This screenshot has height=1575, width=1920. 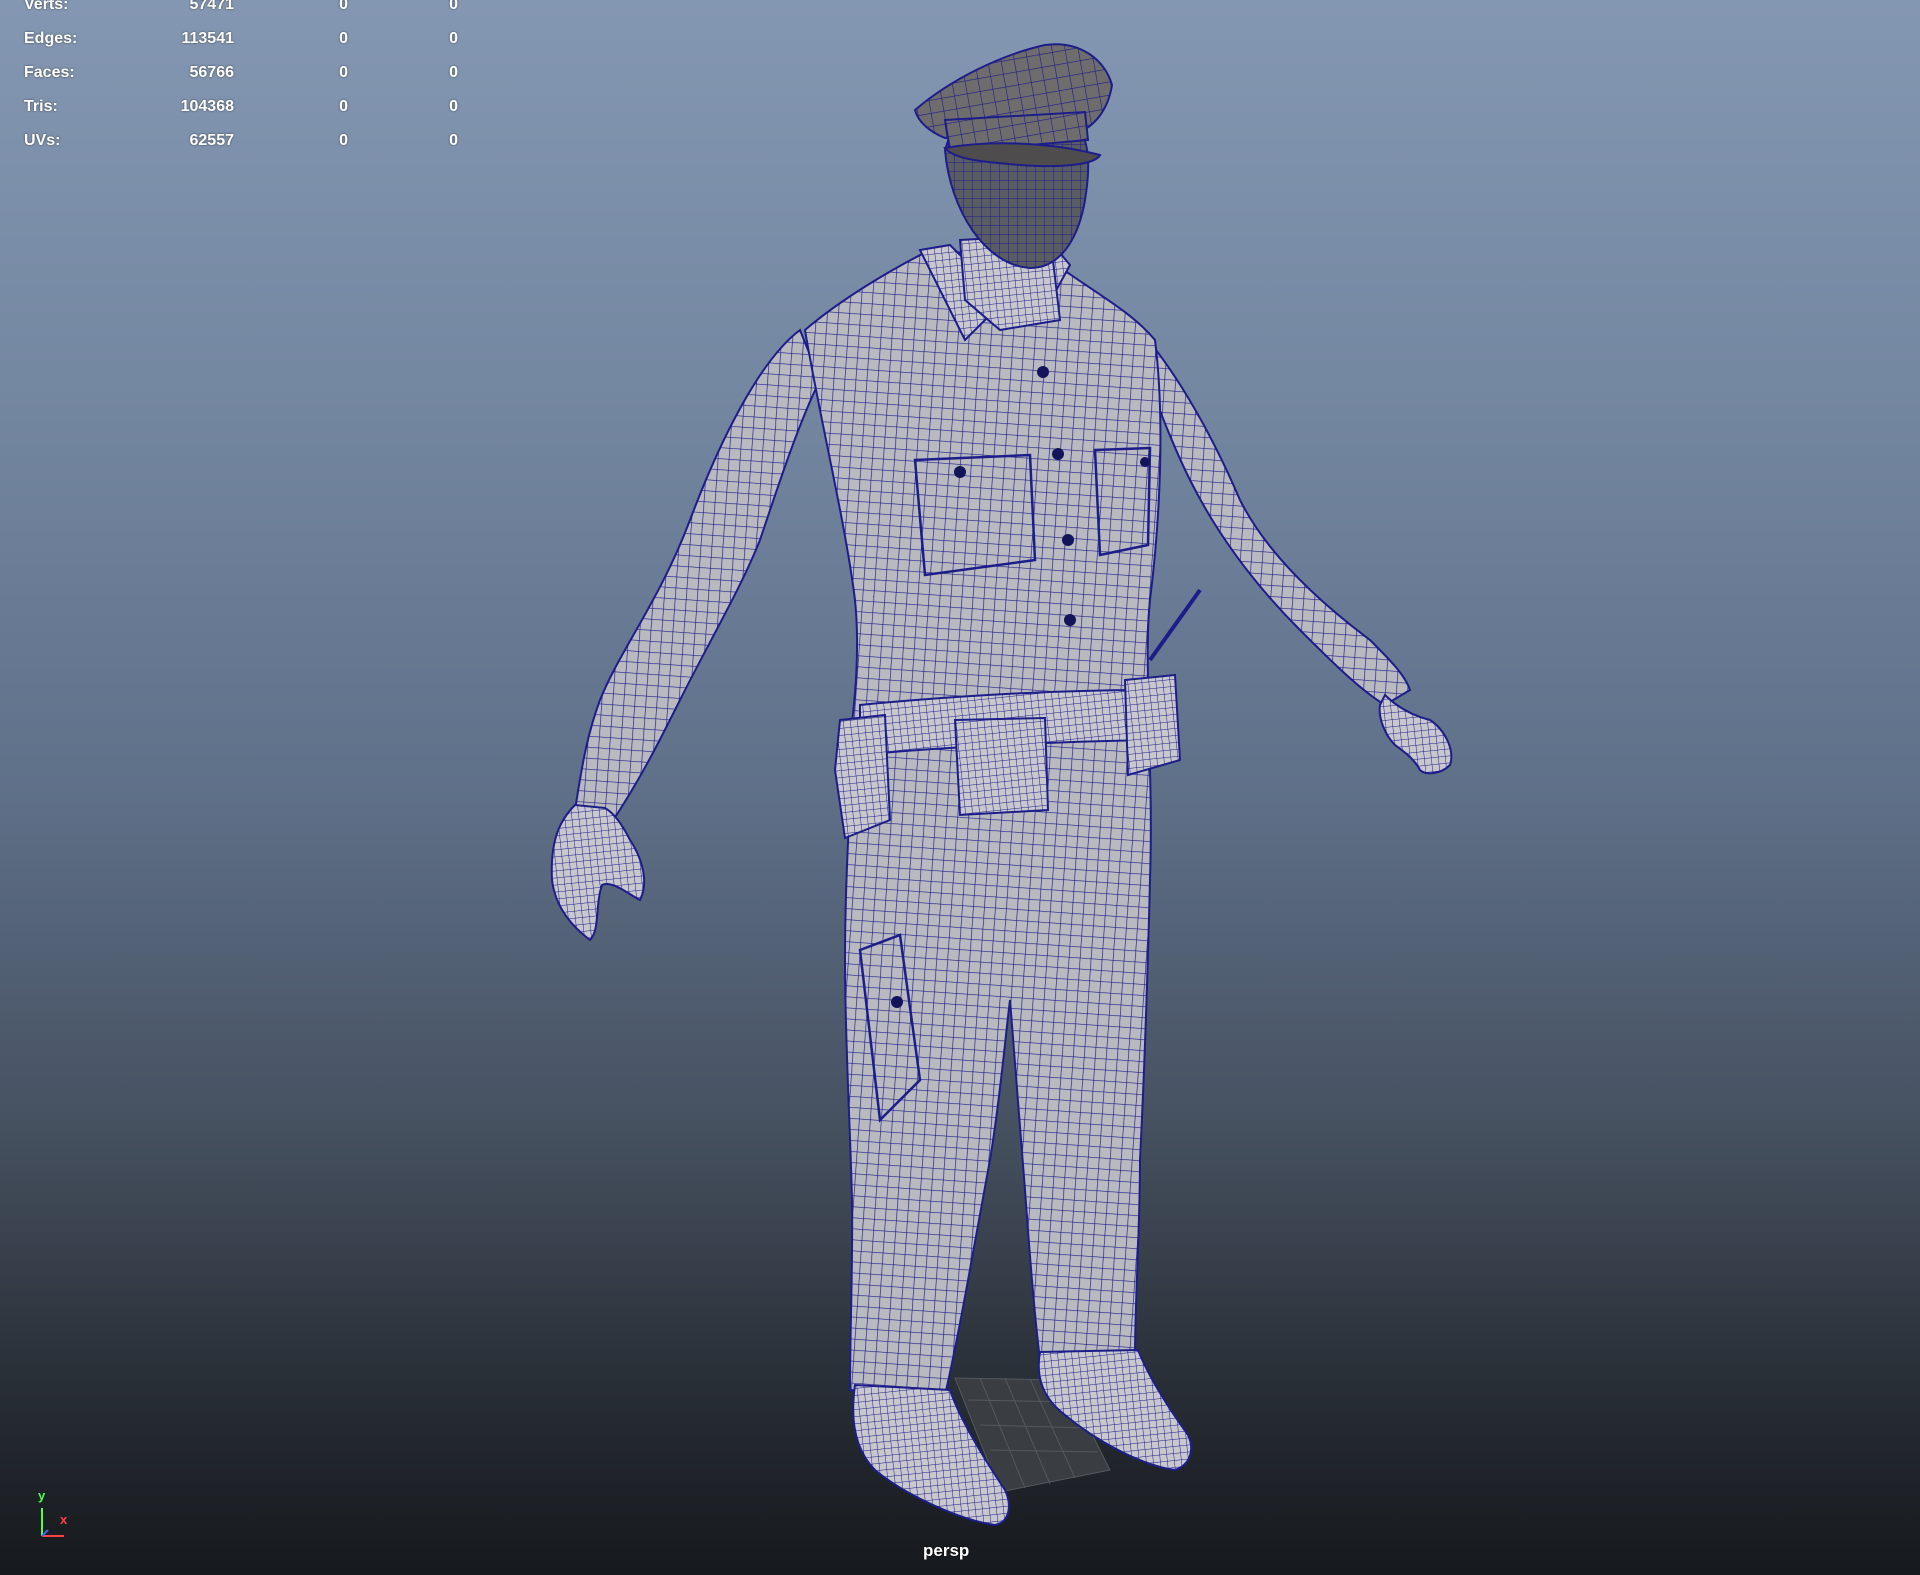 What do you see at coordinates (862, 776) in the screenshot?
I see `holster` at bounding box center [862, 776].